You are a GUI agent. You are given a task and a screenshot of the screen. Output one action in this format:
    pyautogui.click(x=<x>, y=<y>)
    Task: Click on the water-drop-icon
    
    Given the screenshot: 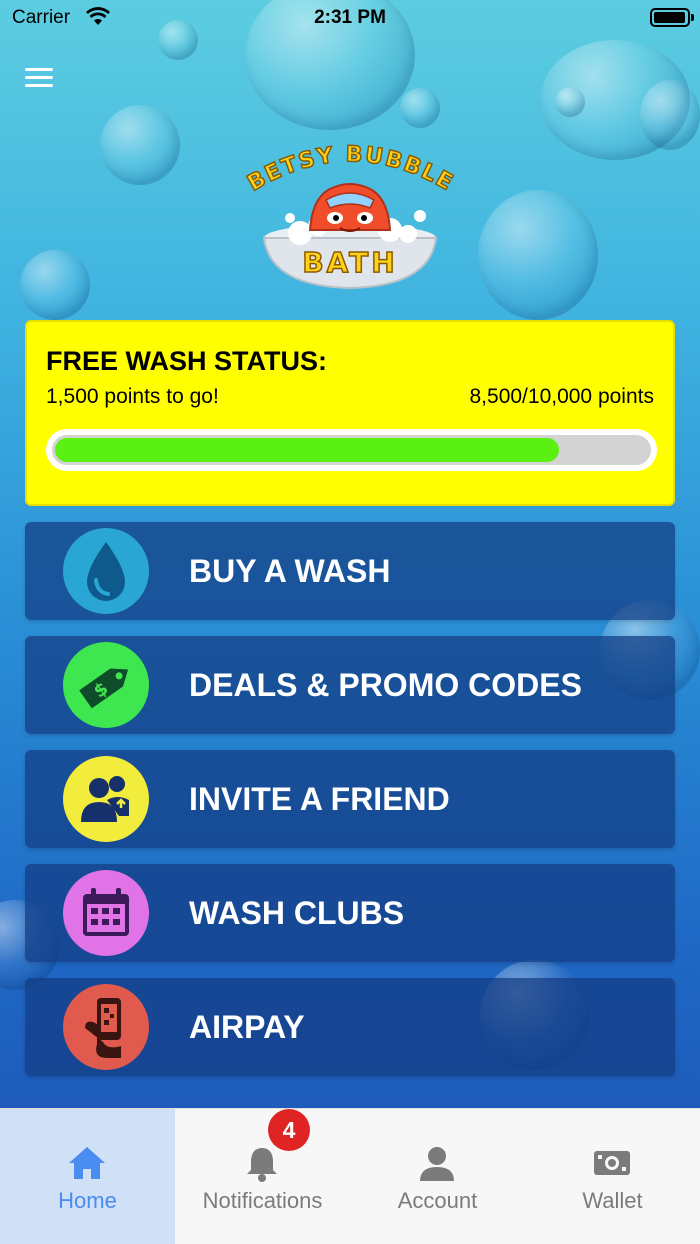 What is the action you would take?
    pyautogui.click(x=106, y=571)
    